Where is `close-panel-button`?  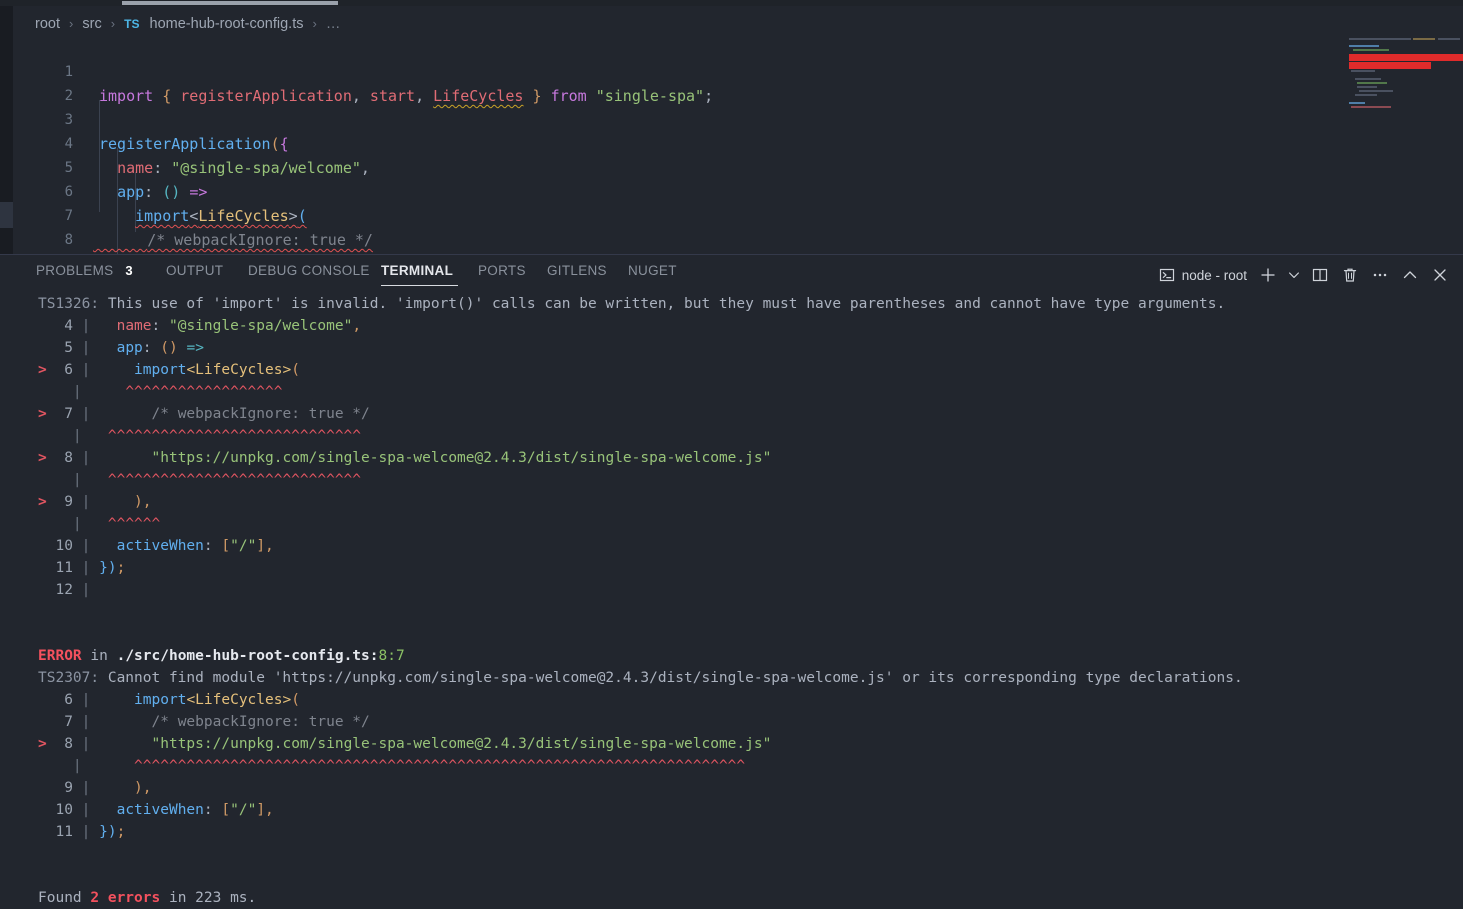
close-panel-button is located at coordinates (1440, 275).